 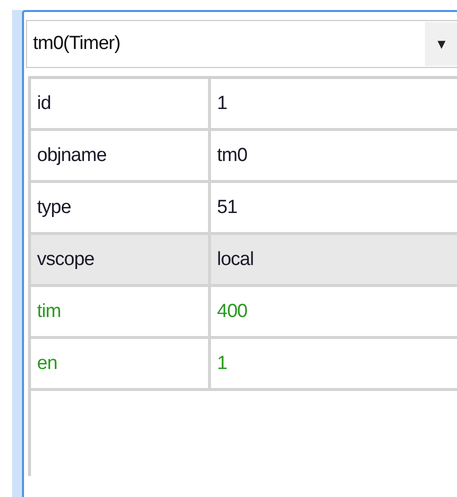 What do you see at coordinates (121, 311) in the screenshot?
I see `property-name: tim` at bounding box center [121, 311].